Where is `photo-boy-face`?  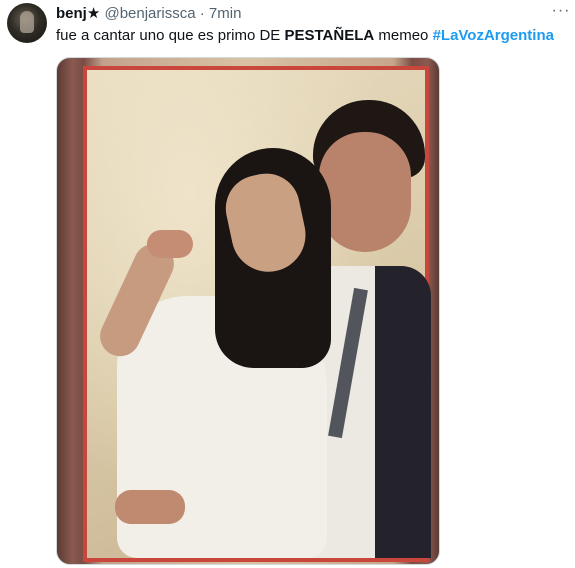 photo-boy-face is located at coordinates (365, 192).